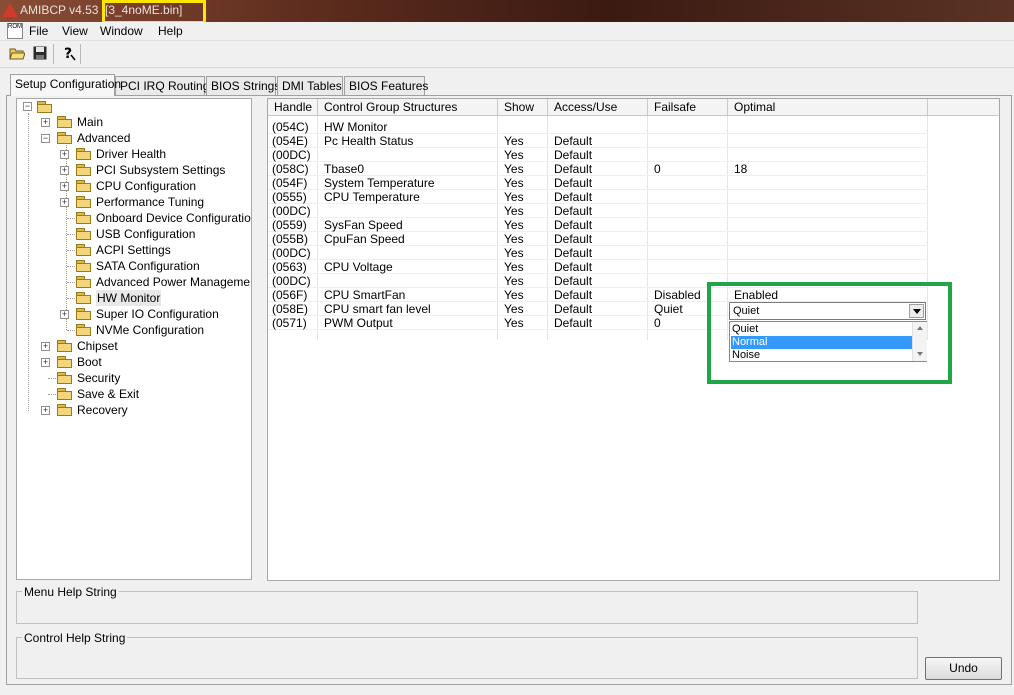  What do you see at coordinates (132, 122) in the screenshot?
I see `tree-item-main: + Main` at bounding box center [132, 122].